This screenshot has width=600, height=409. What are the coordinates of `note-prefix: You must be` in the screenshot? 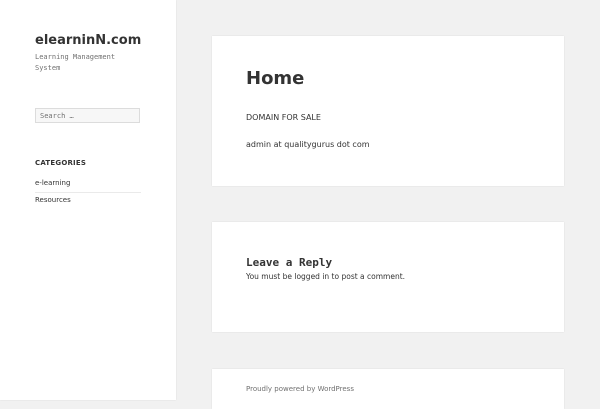 It's located at (270, 276).